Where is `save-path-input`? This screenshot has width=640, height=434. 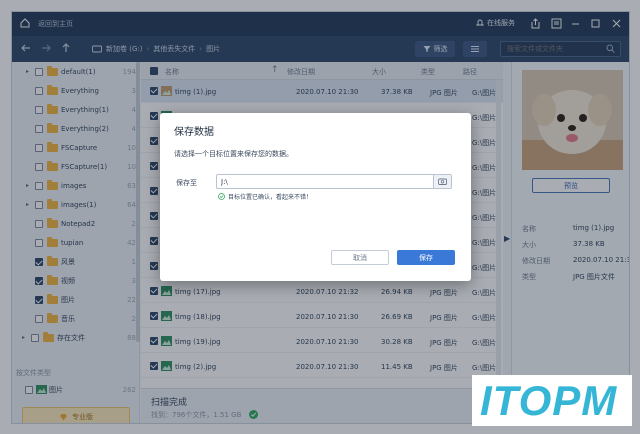
save-path-input is located at coordinates (326, 181).